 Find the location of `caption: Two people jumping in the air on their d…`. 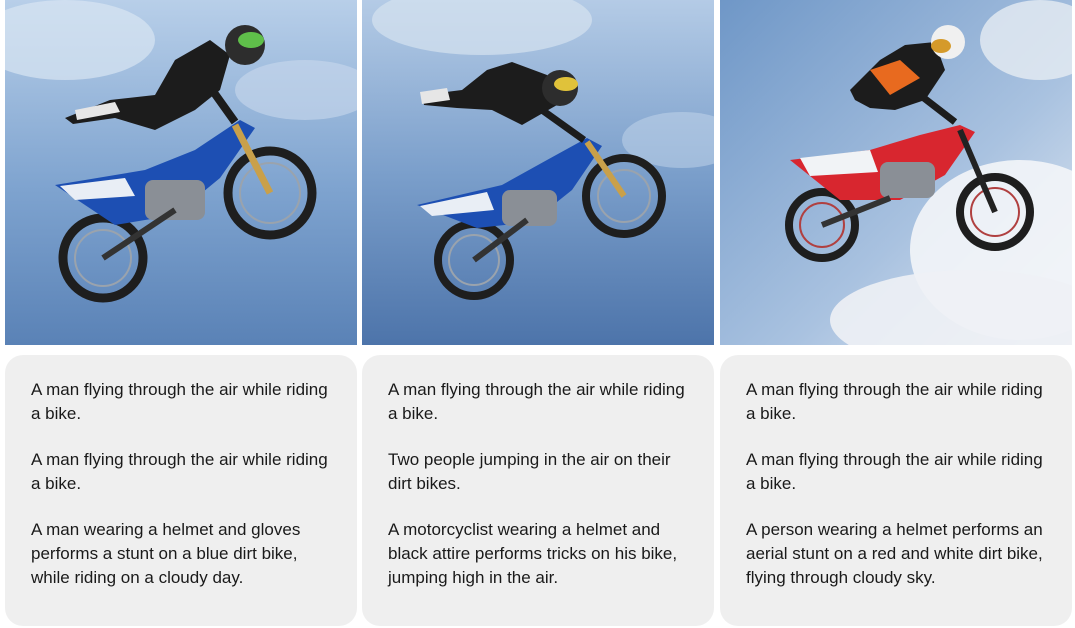

caption: Two people jumping in the air on their d… is located at coordinates (529, 471).